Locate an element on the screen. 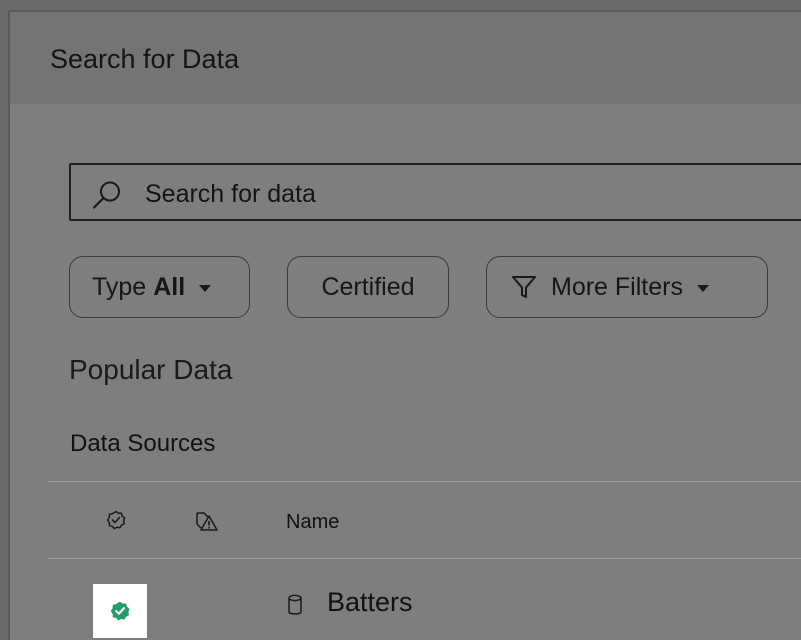 This screenshot has width=801, height=640. certified-filter-label: Certified is located at coordinates (368, 286).